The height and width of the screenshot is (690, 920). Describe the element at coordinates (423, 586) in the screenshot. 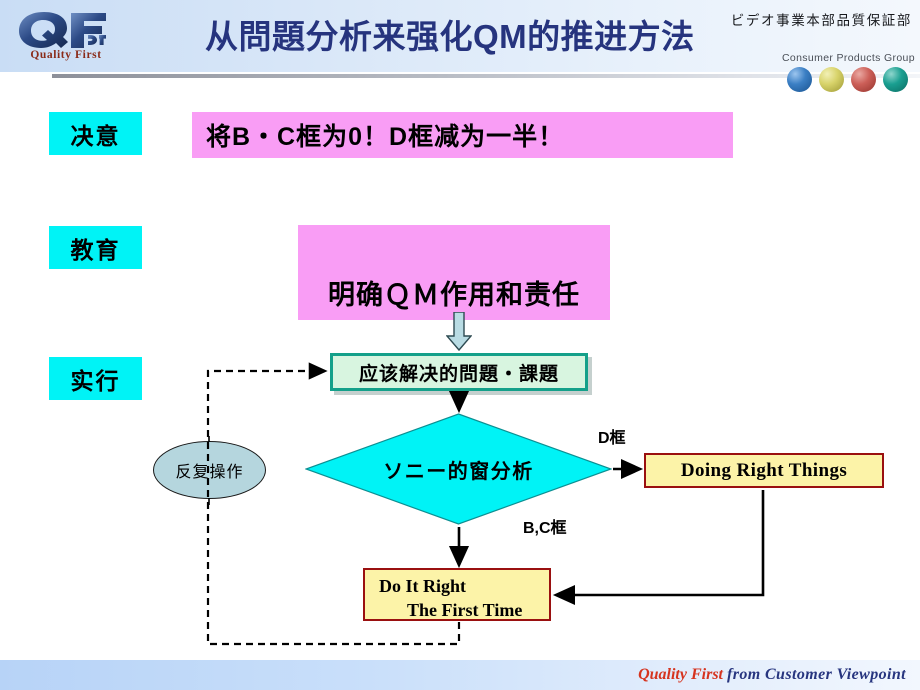

I see `do-it-right-line-1: Do It Right` at that location.